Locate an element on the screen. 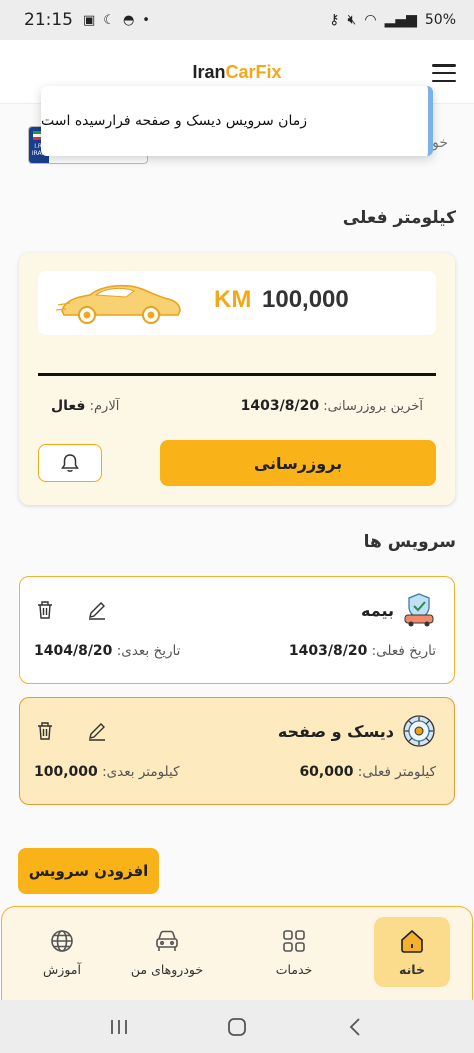 This screenshot has height=1053, width=474. km-value: KM 100,000 is located at coordinates (281, 300).